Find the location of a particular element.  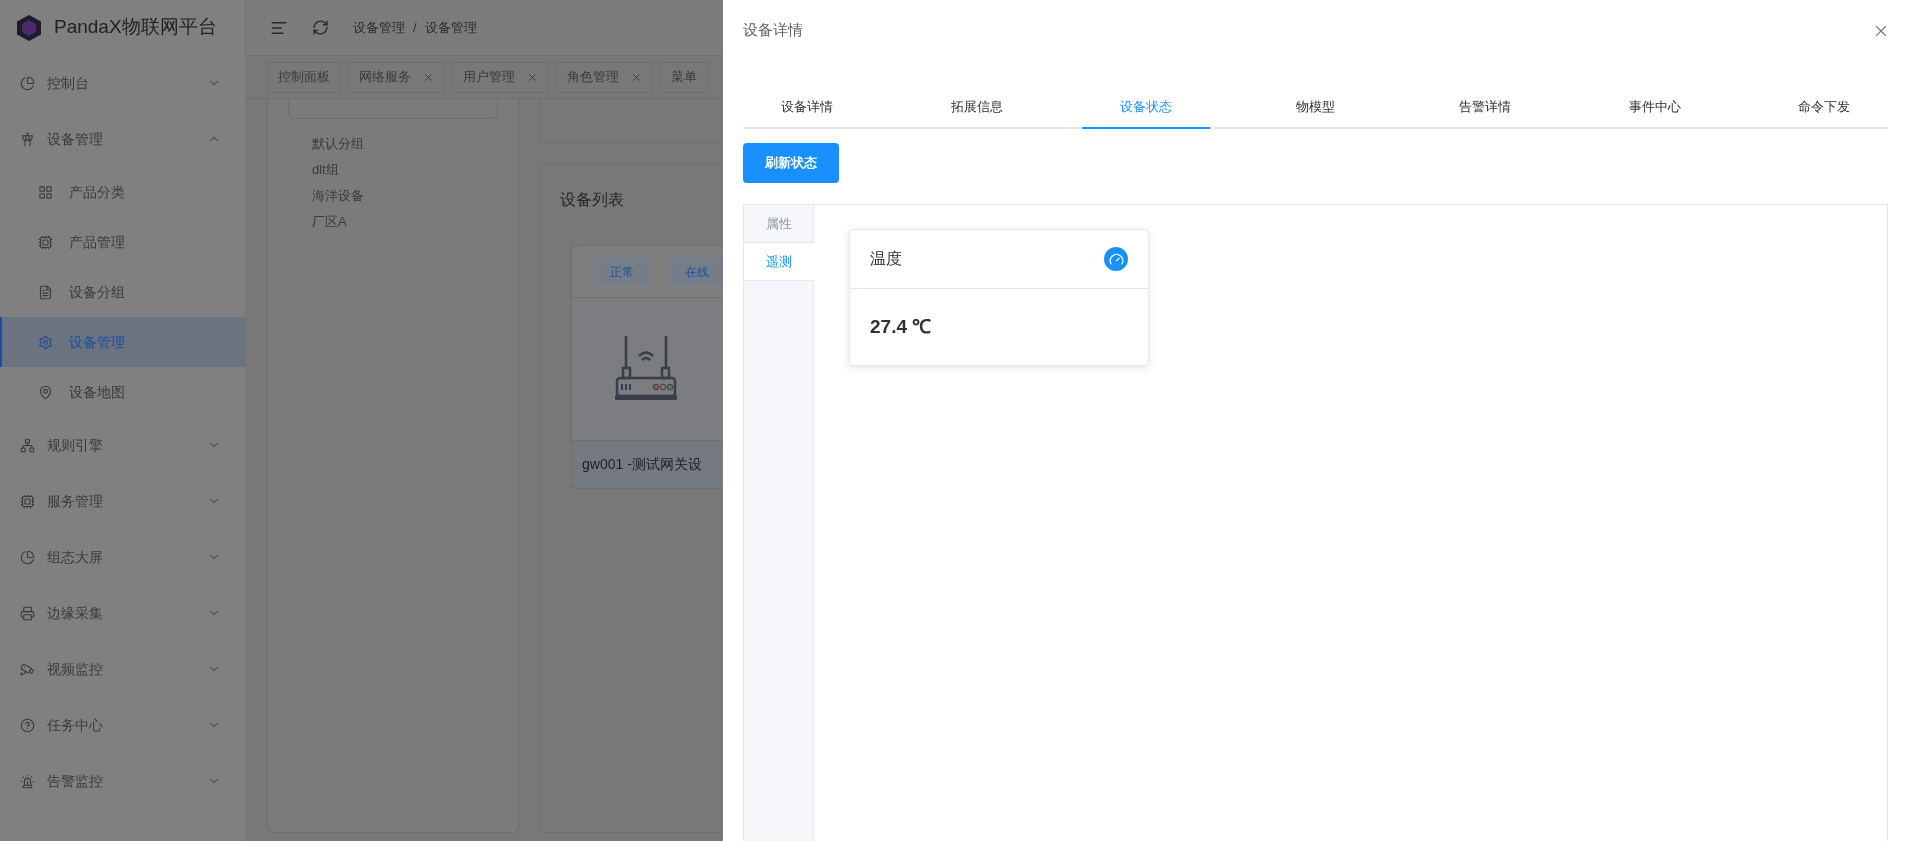

tab: 事件中心 is located at coordinates (1654, 113).